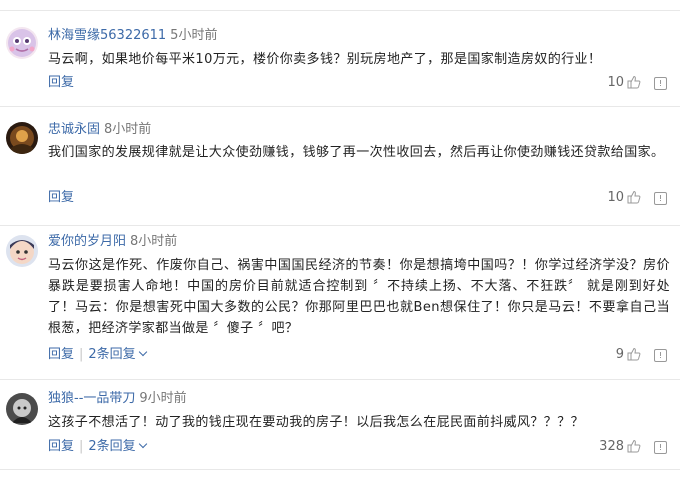  I want to click on like-count: 328, so click(611, 446).